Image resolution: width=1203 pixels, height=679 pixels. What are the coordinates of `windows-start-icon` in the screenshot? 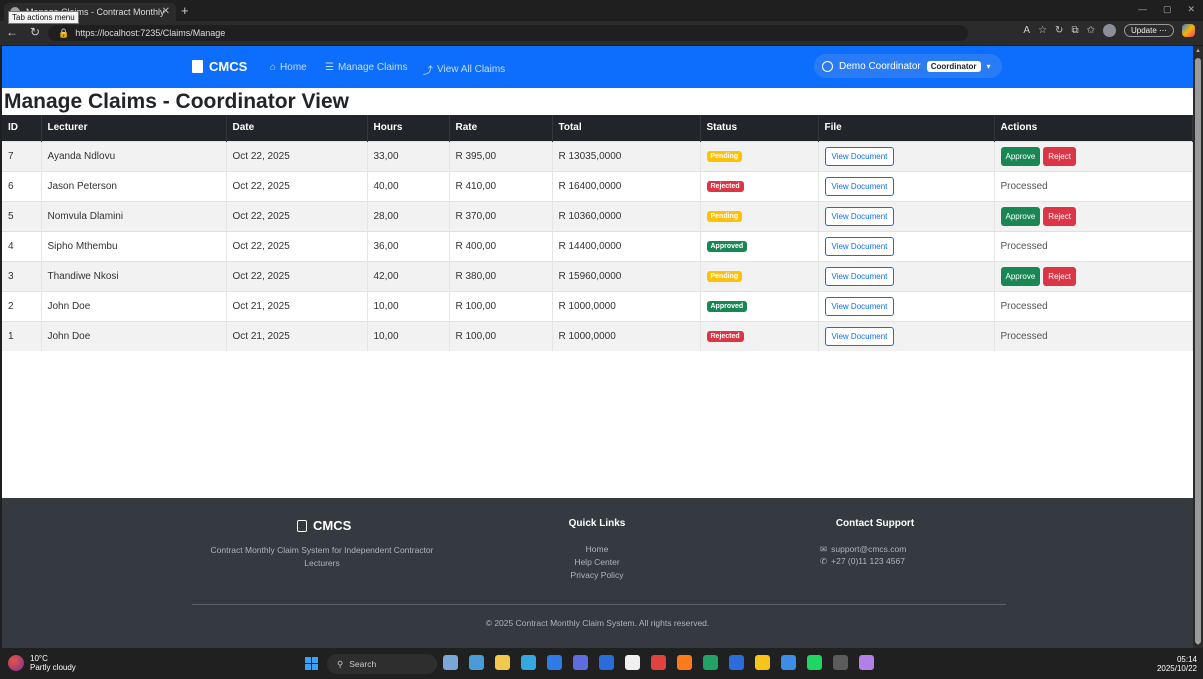 It's located at (311, 663).